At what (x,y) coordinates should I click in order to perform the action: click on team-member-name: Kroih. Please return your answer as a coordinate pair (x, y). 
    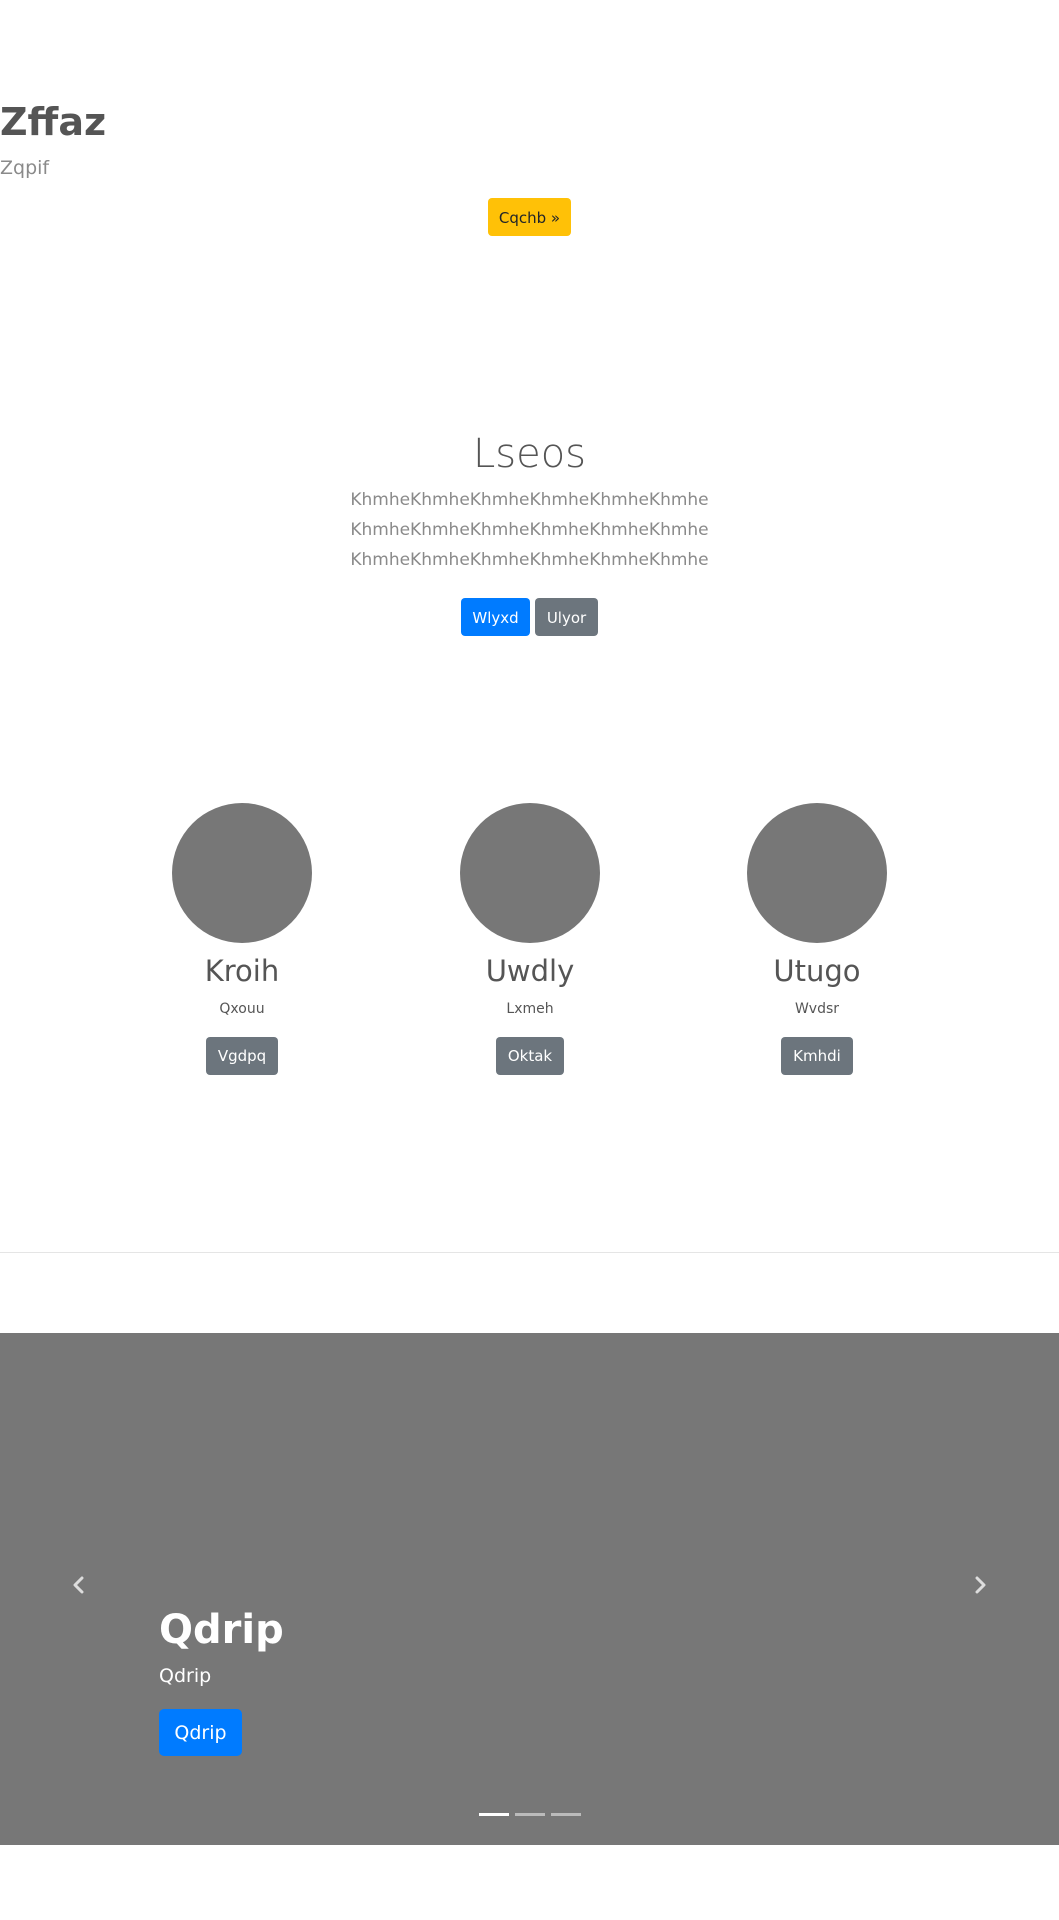
    Looking at the image, I should click on (242, 971).